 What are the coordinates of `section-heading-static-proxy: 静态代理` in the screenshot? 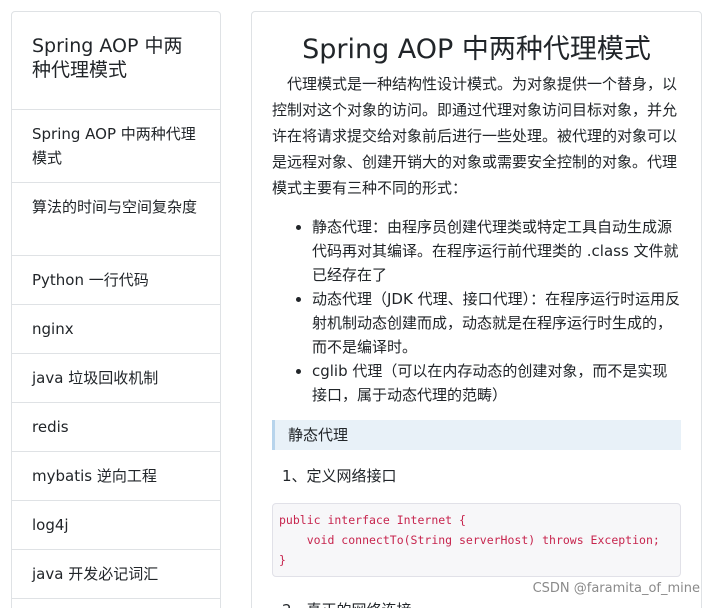 It's located at (476, 435).